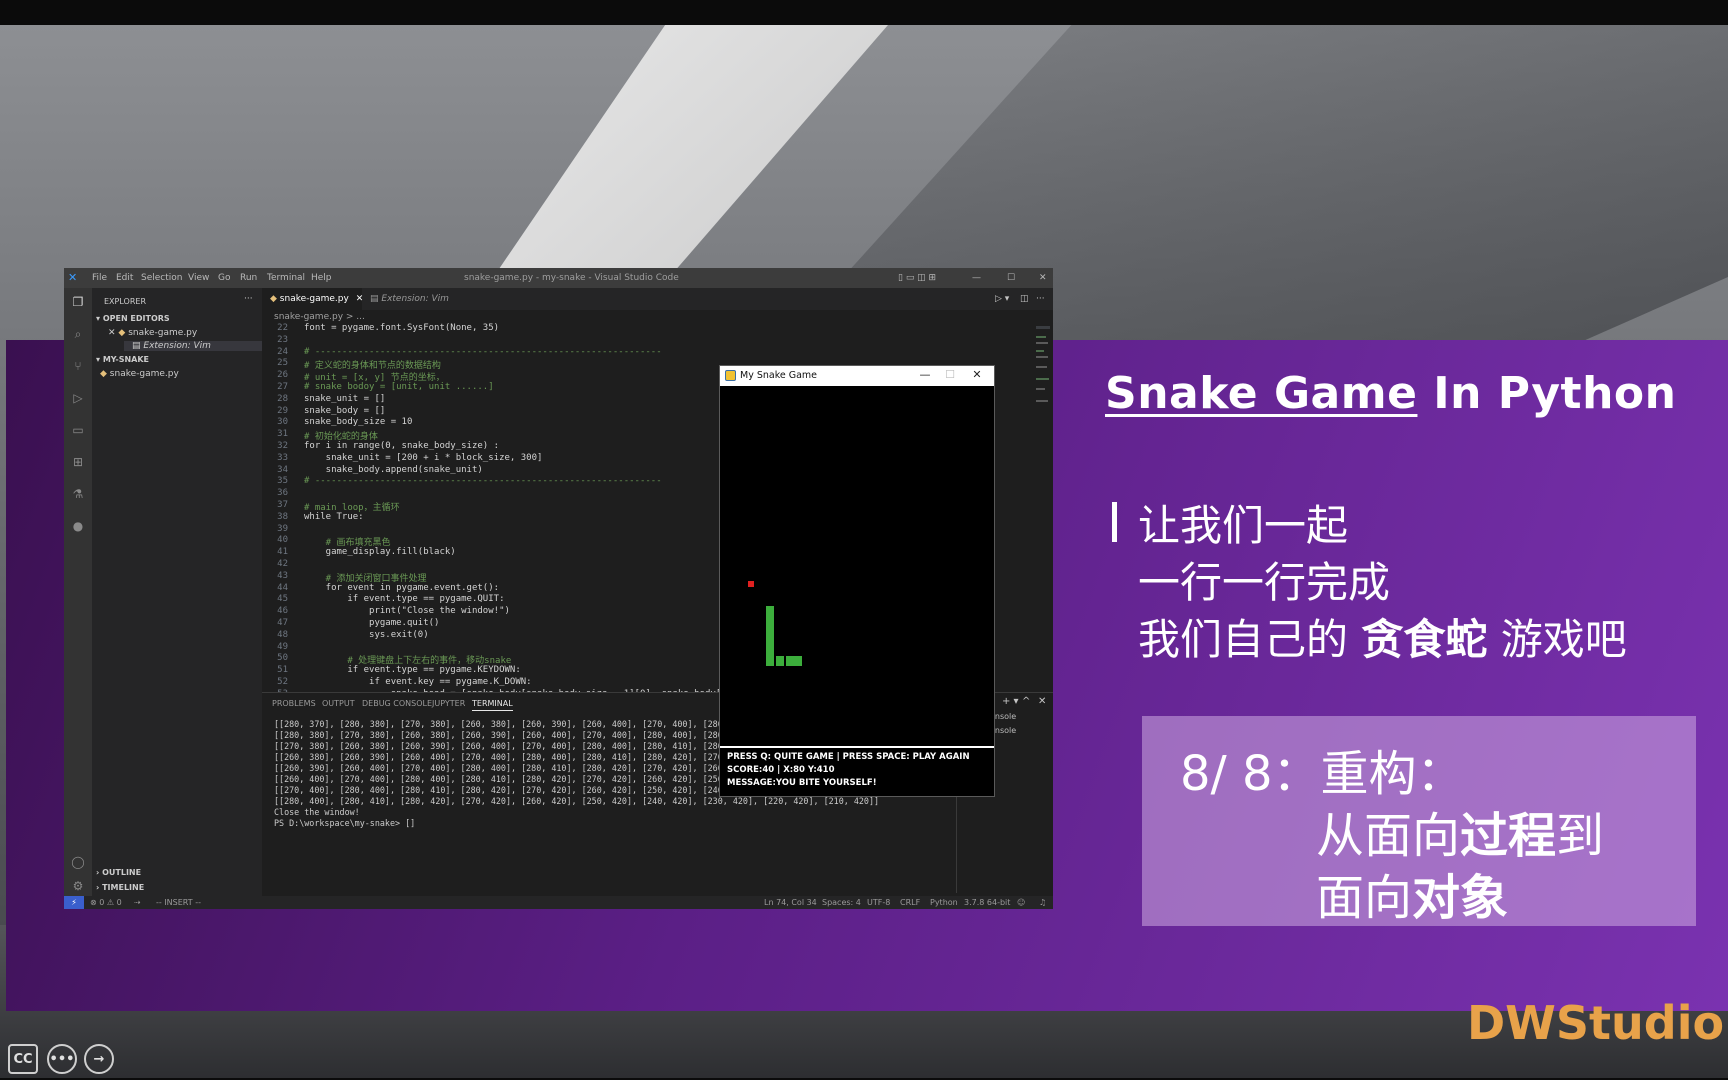 This screenshot has width=1728, height=1080. I want to click on lead-line-1: 让我们一起, so click(1243, 525).